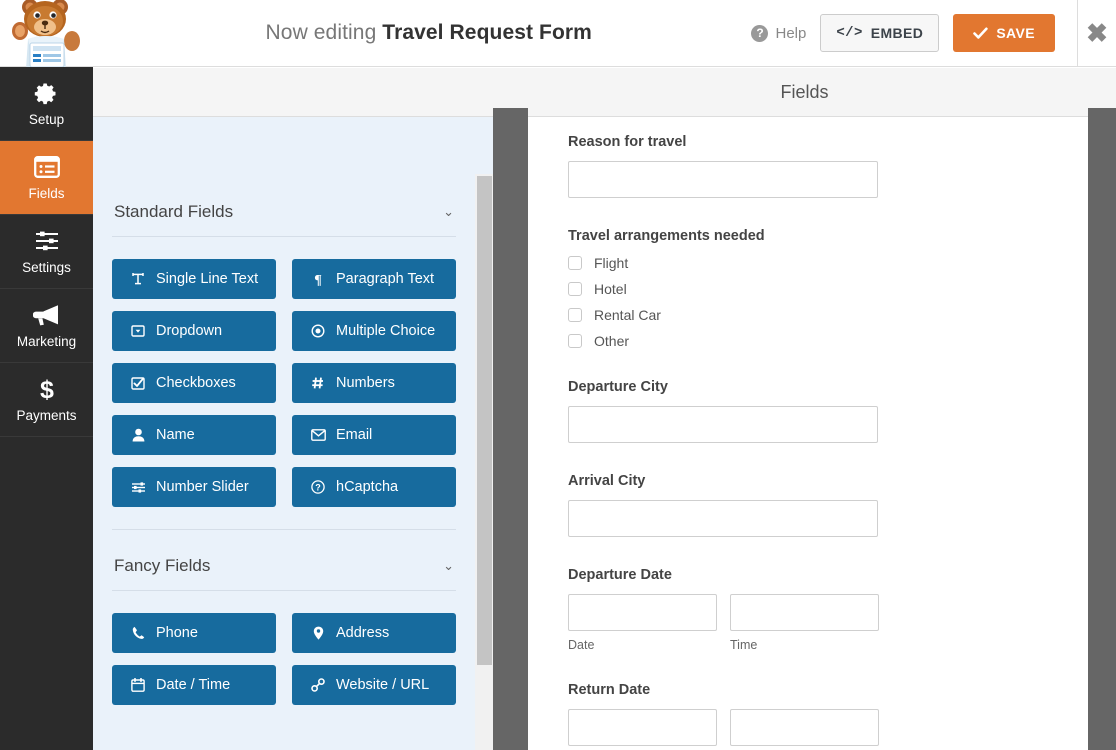  I want to click on field-label: Travel arrangements needed, so click(666, 236).